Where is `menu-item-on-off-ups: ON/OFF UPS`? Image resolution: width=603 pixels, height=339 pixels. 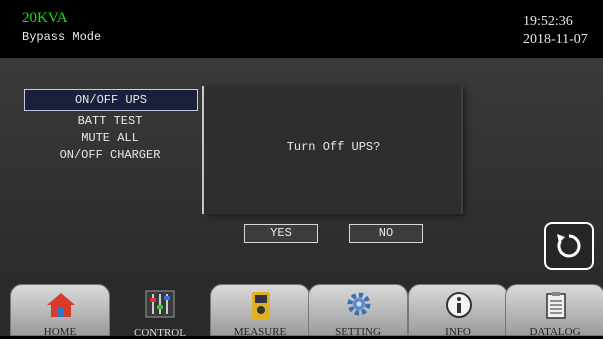 menu-item-on-off-ups: ON/OFF UPS is located at coordinates (111, 100).